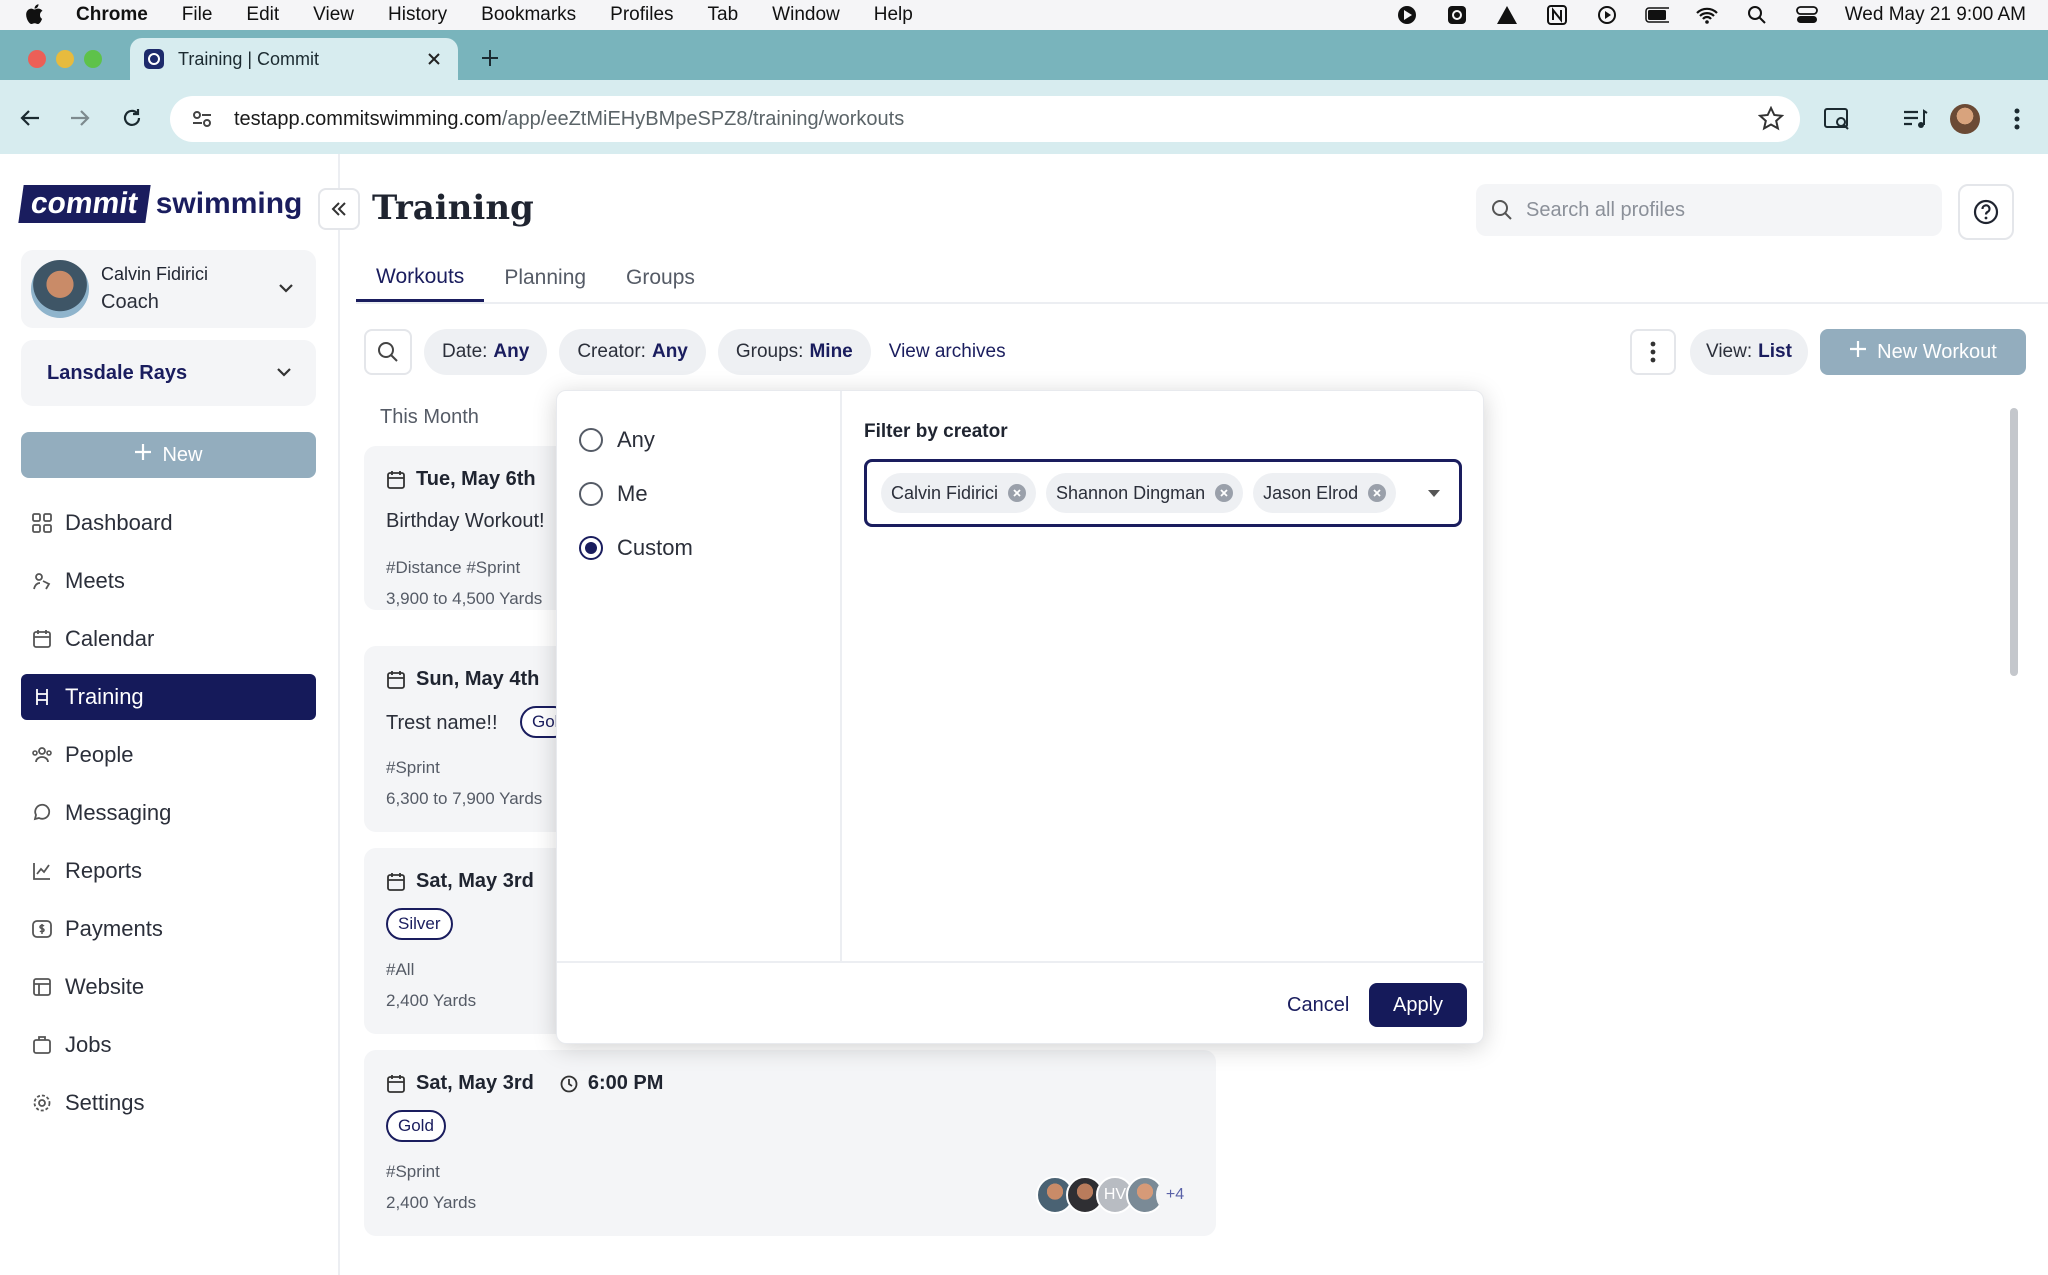  Describe the element at coordinates (806, 15) in the screenshot. I see `menu-window: Window` at that location.